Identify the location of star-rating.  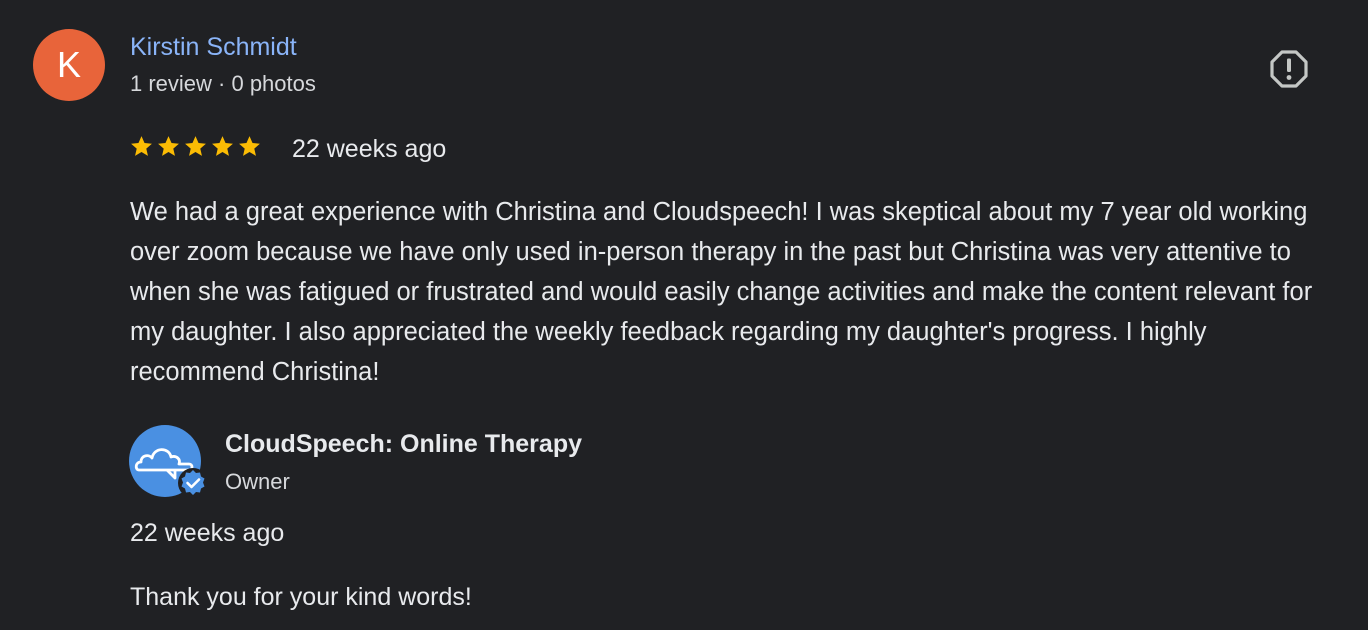
(195, 146).